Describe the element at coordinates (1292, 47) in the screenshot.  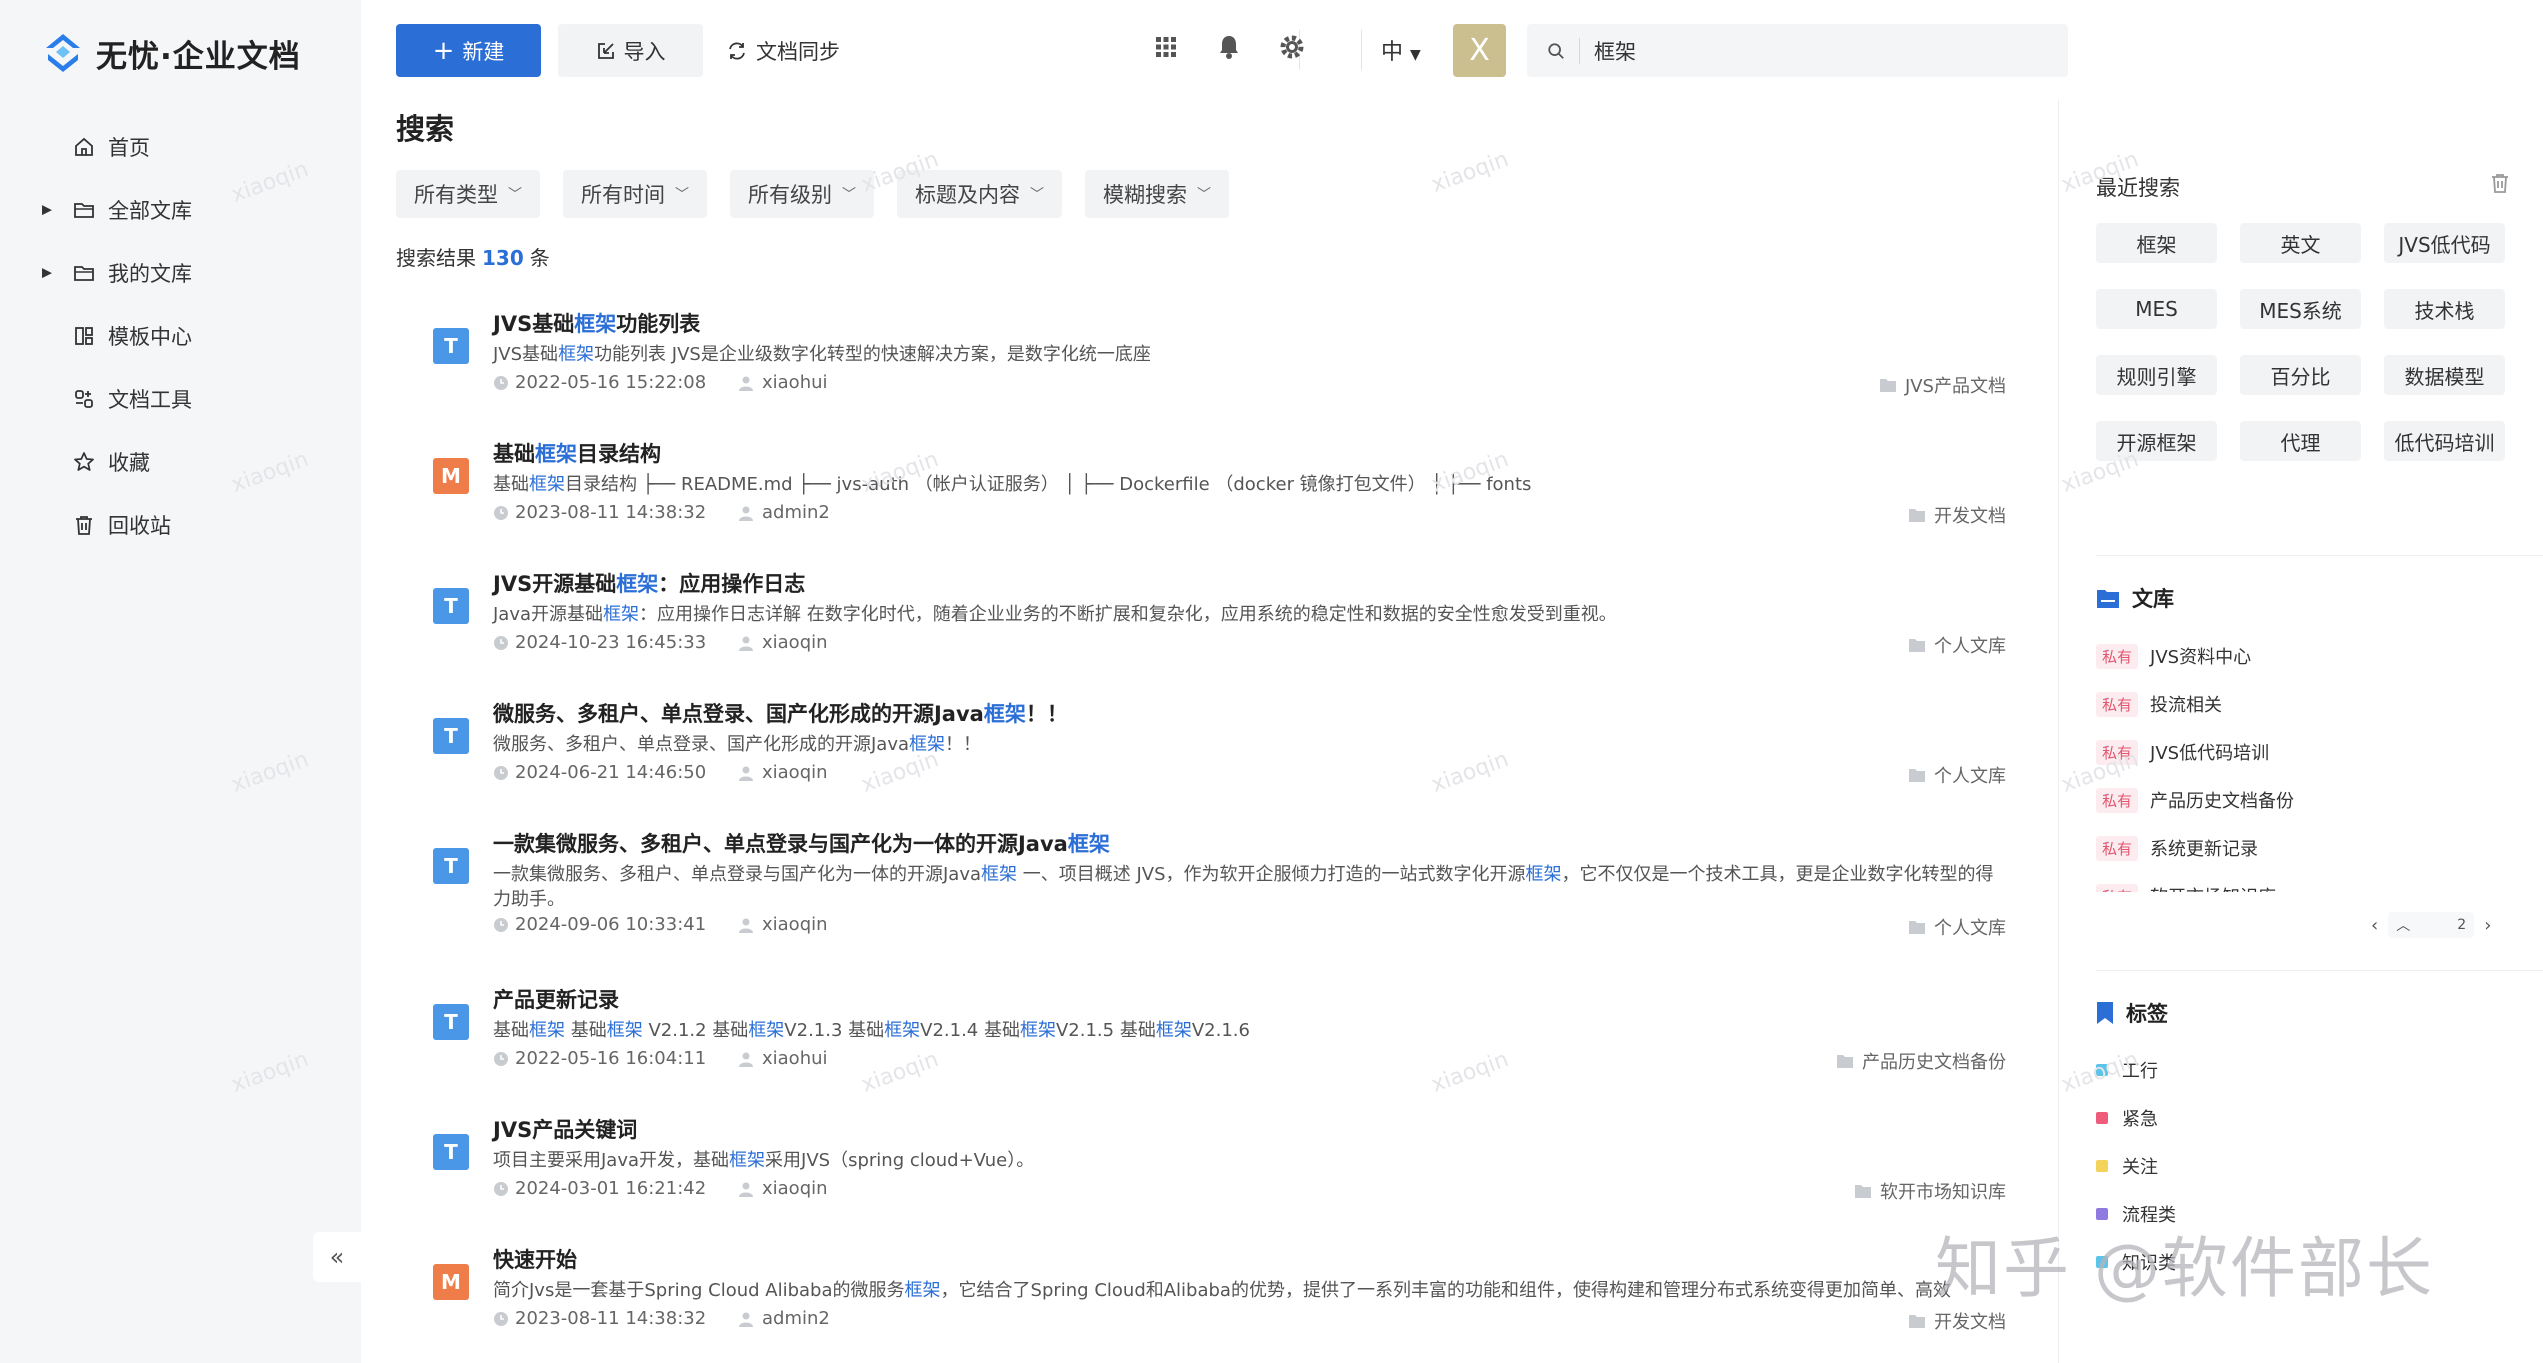
I see `gear-icon` at that location.